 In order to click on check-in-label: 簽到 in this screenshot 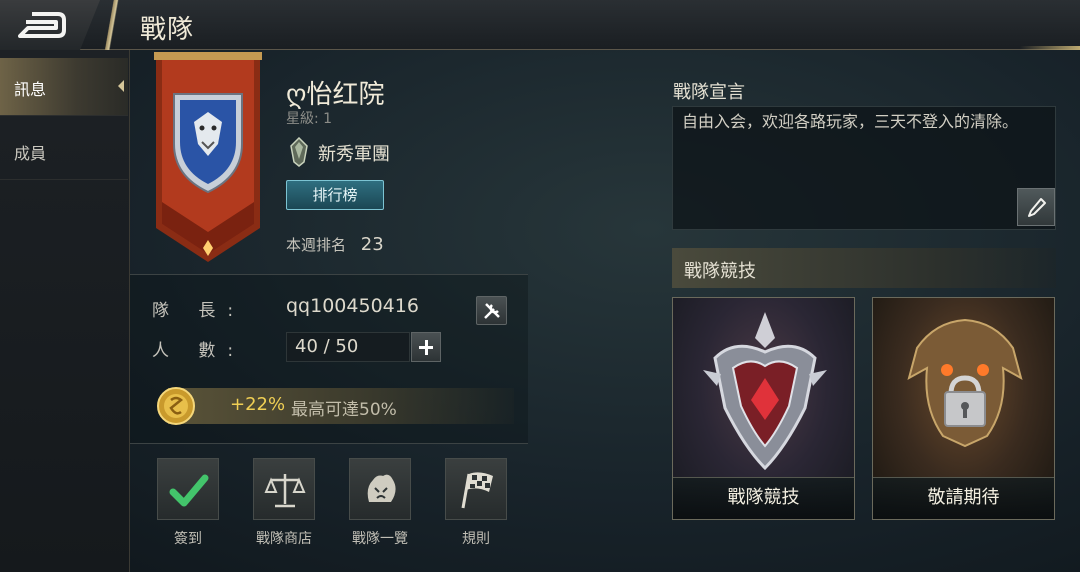, I will do `click(188, 539)`.